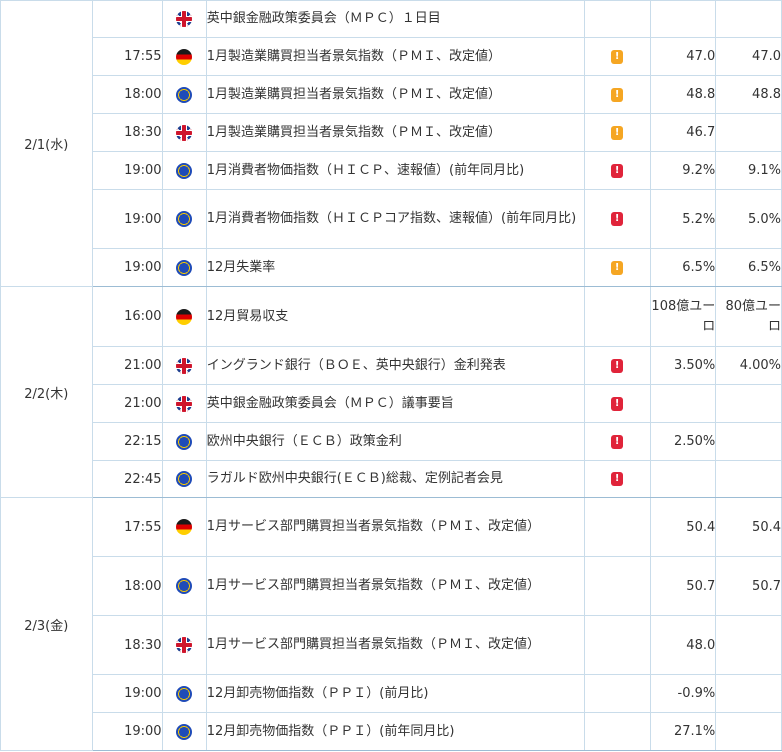 Image resolution: width=782 pixels, height=752 pixels. What do you see at coordinates (391, 403) in the screenshot?
I see `table-row: 21:00 英中銀金融政策委員会（ＭＰＣ）議事要旨!` at bounding box center [391, 403].